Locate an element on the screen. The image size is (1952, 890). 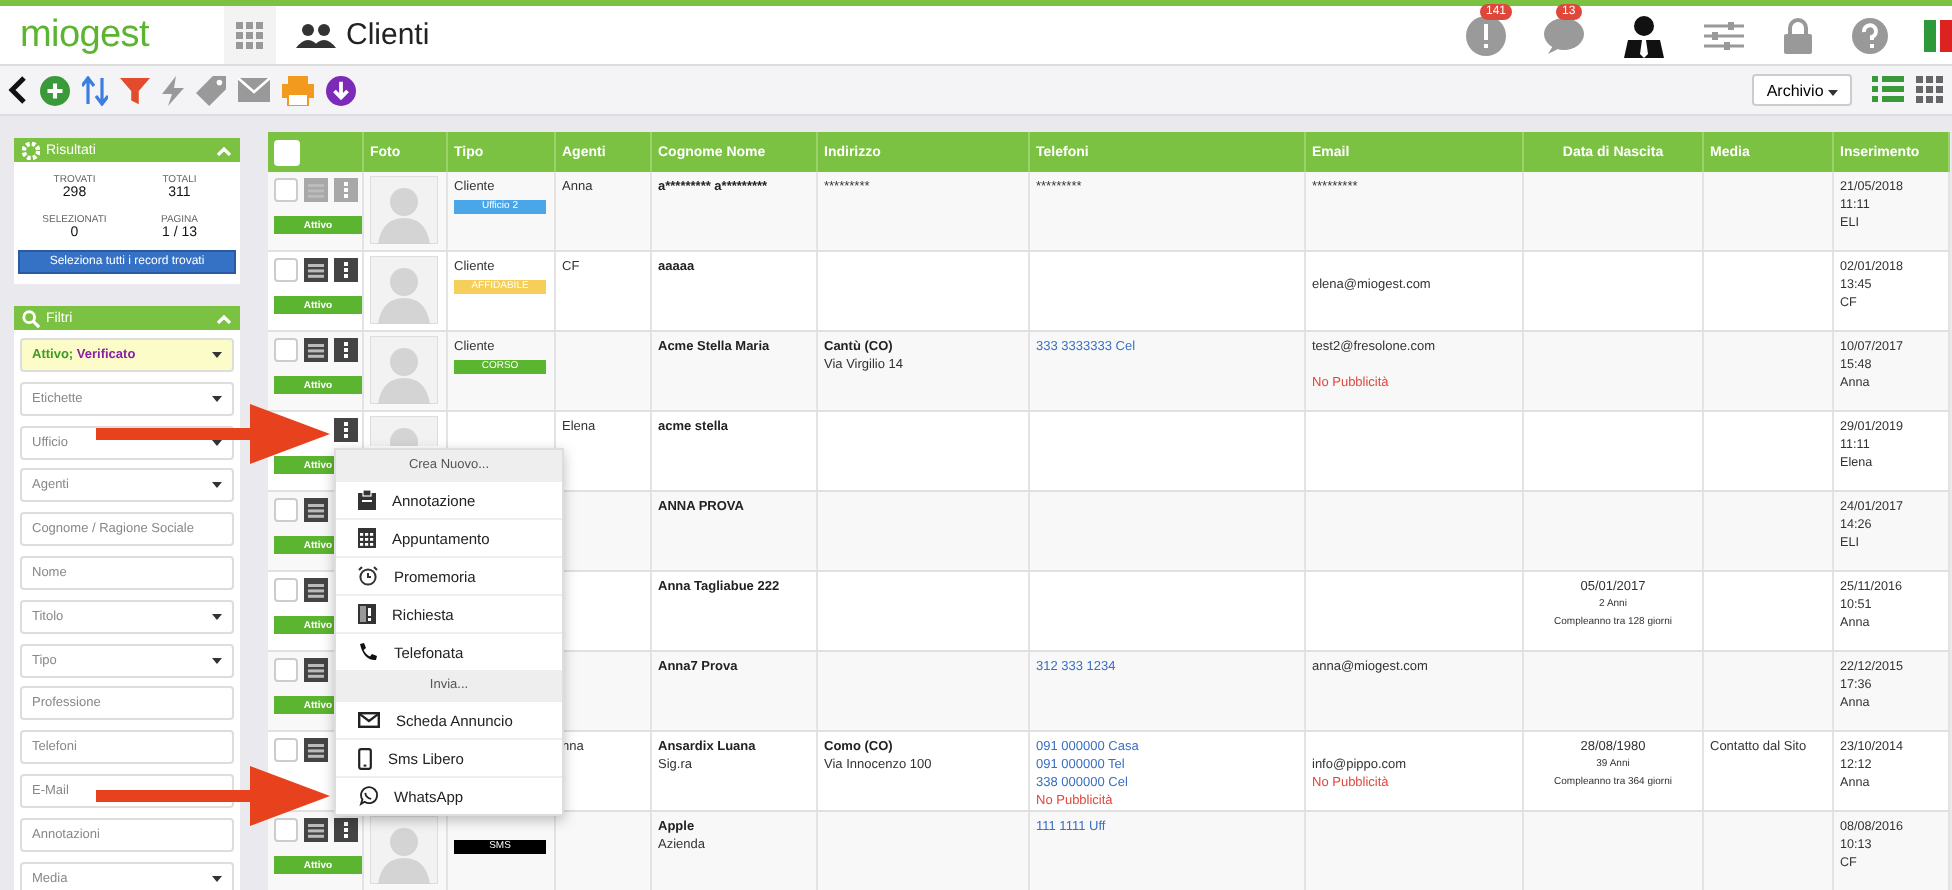
apps-button is located at coordinates (250, 35).